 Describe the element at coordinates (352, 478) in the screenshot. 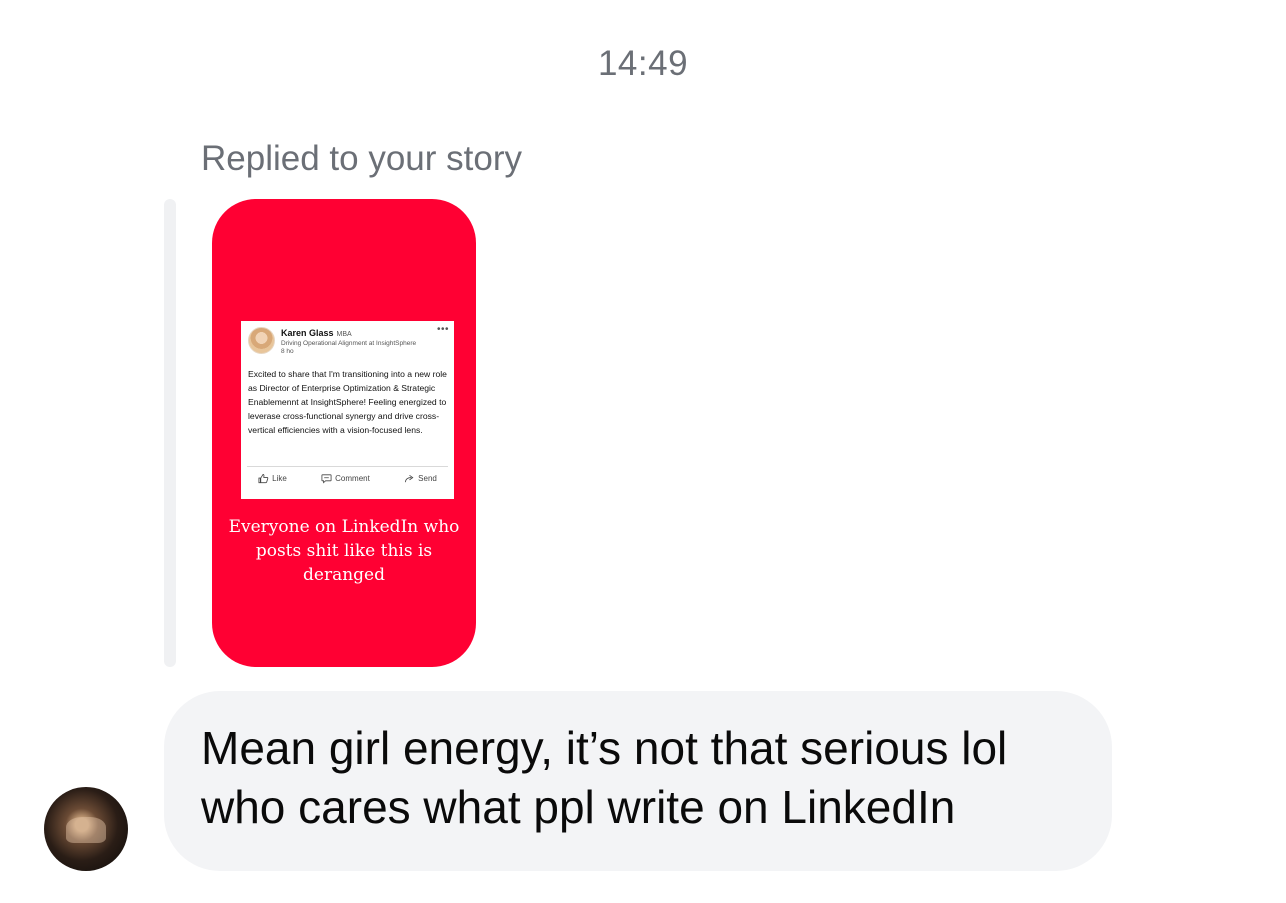

I see `post-action-comment-label: Comment` at that location.